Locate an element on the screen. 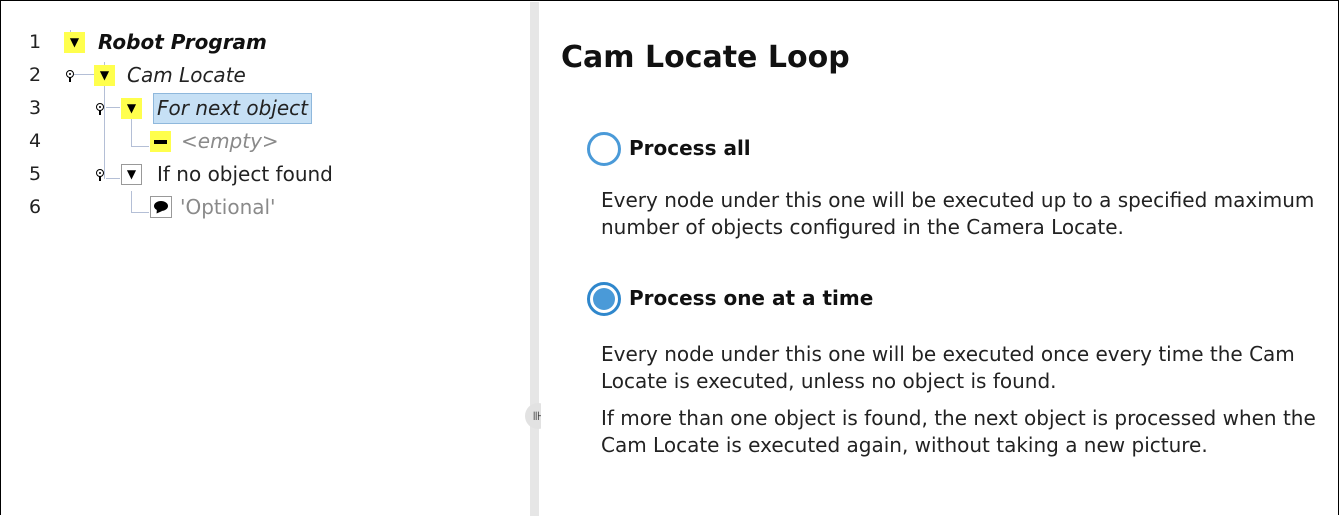  tree-node-label: 'Optional' is located at coordinates (228, 207).